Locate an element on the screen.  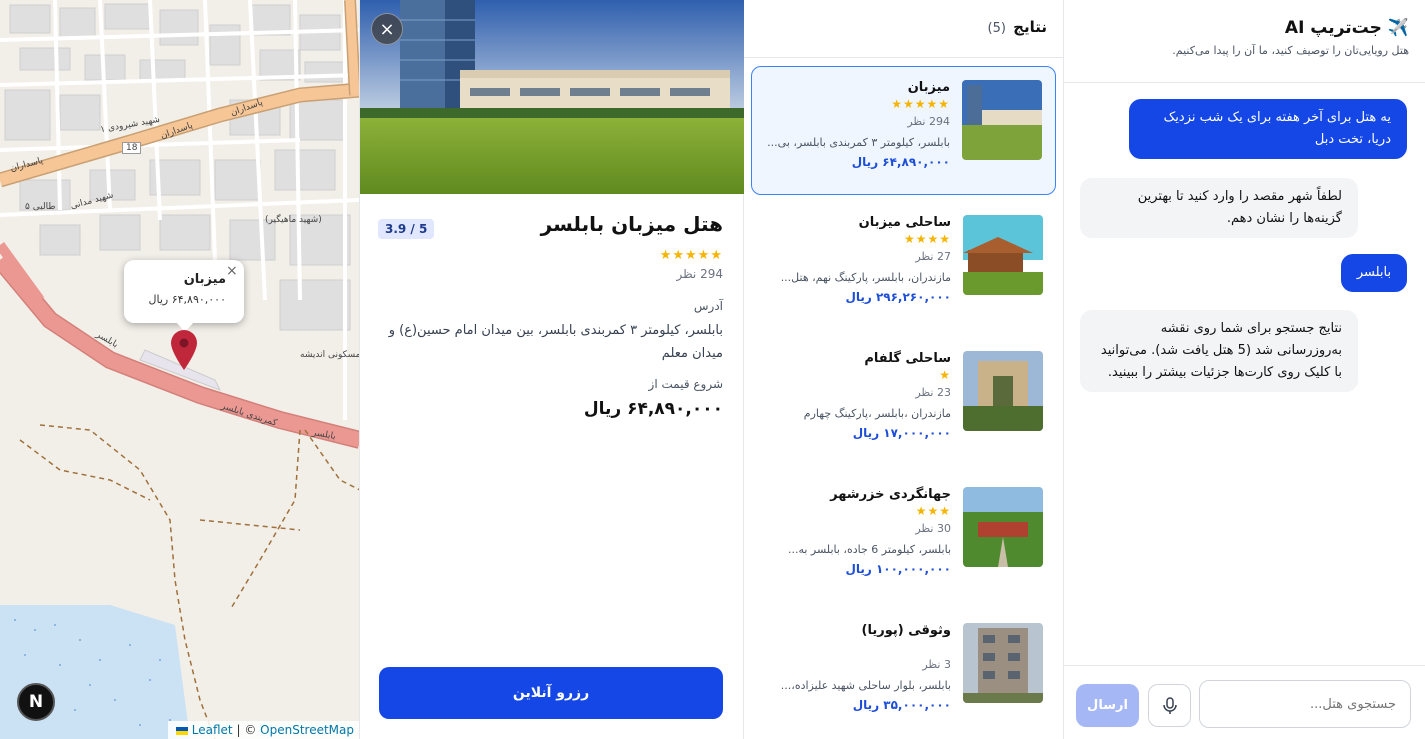
results-title: نتایج is located at coordinates (1030, 27).